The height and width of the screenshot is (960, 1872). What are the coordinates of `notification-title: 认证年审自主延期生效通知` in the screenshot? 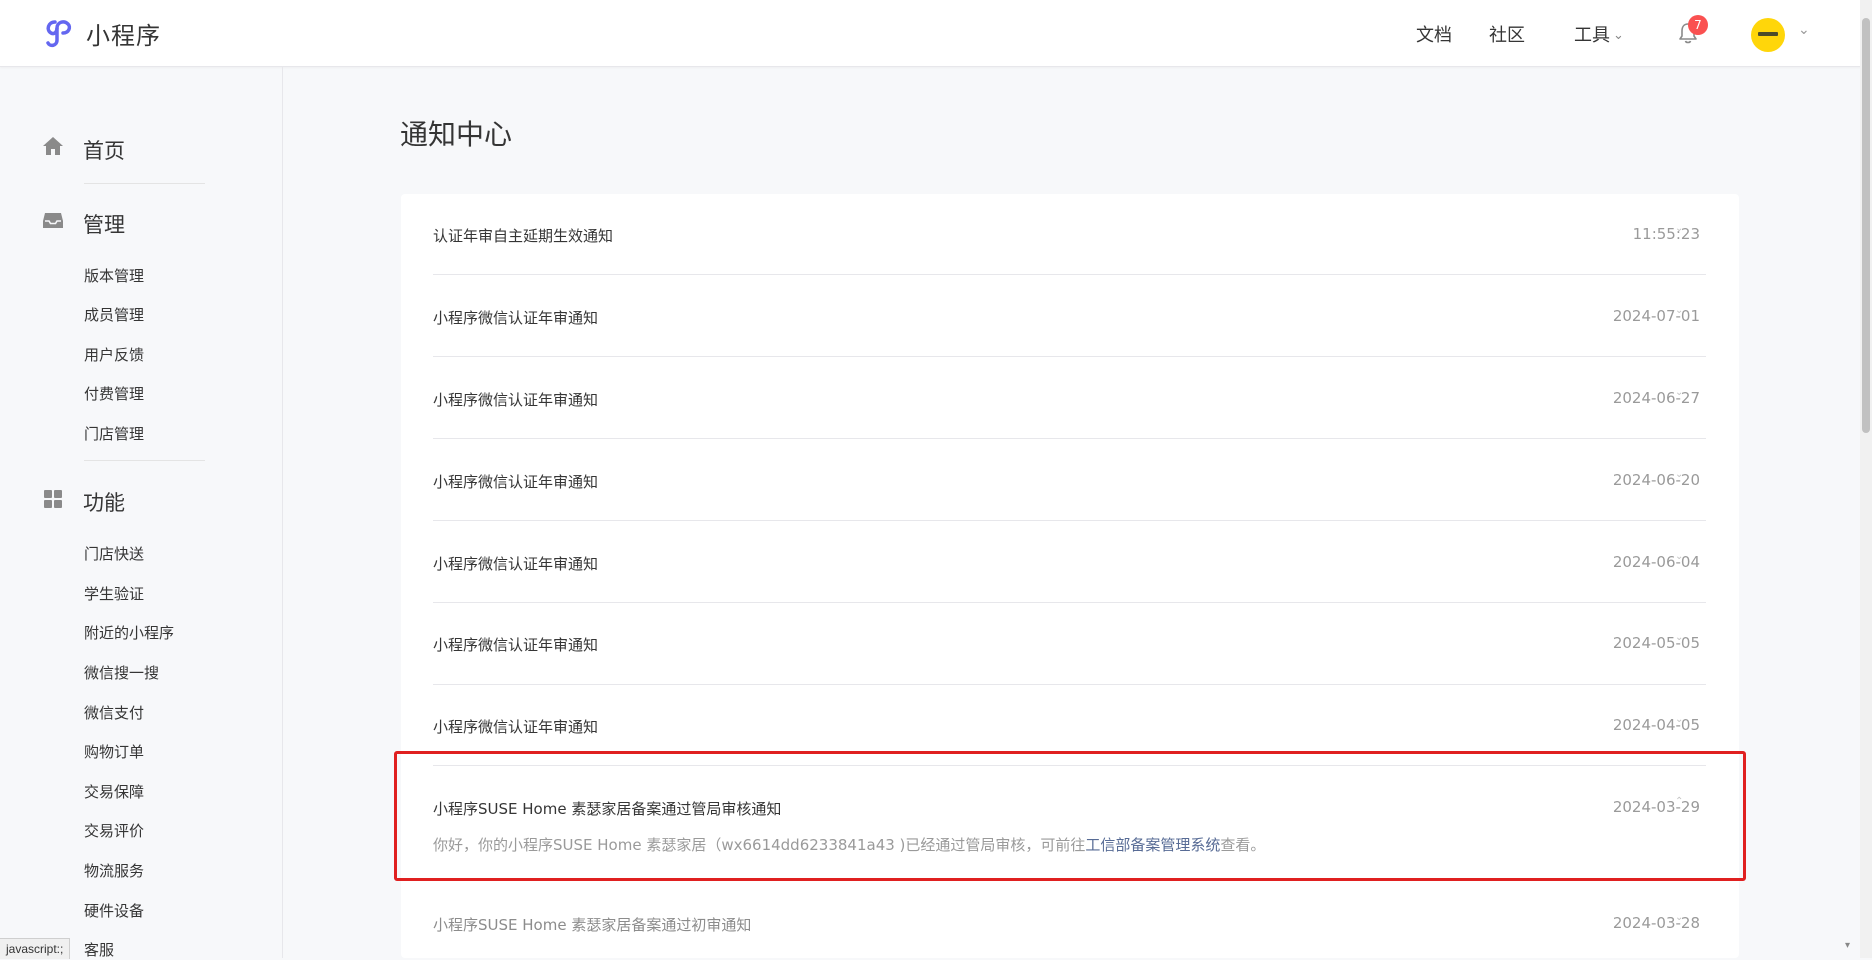 It's located at (523, 236).